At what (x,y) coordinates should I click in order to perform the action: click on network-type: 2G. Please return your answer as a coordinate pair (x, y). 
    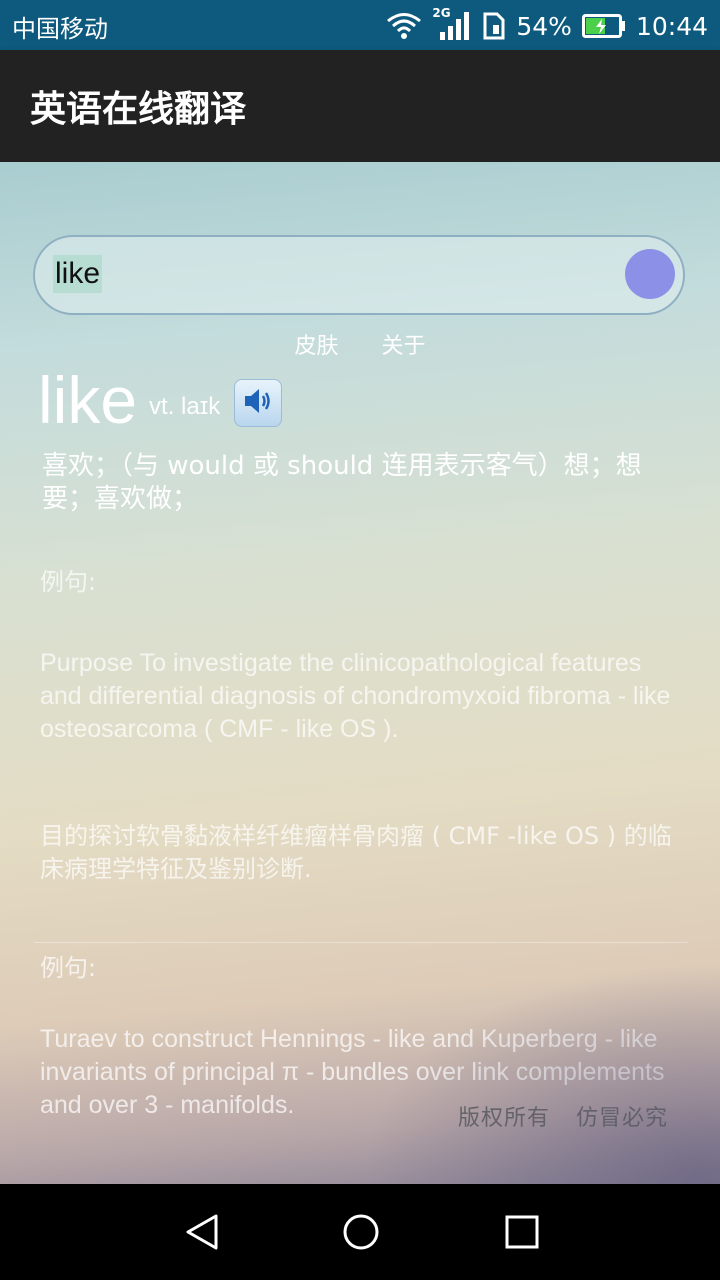
    Looking at the image, I should click on (441, 13).